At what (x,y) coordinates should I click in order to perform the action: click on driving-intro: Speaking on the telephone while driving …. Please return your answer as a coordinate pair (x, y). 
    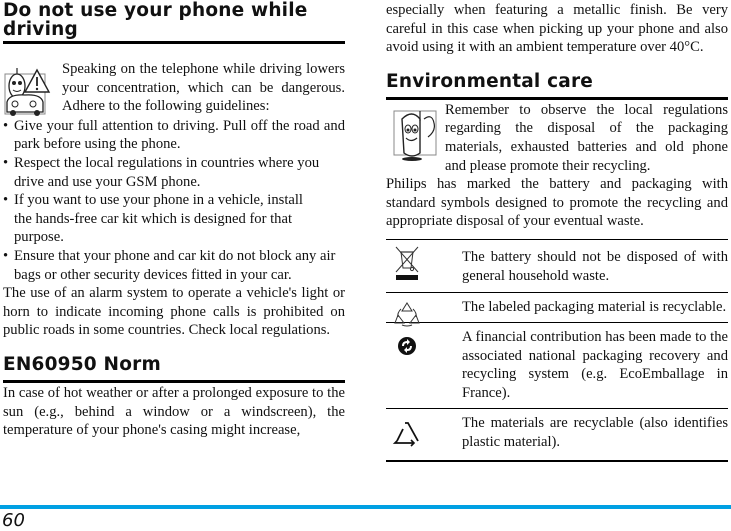
    Looking at the image, I should click on (174, 88).